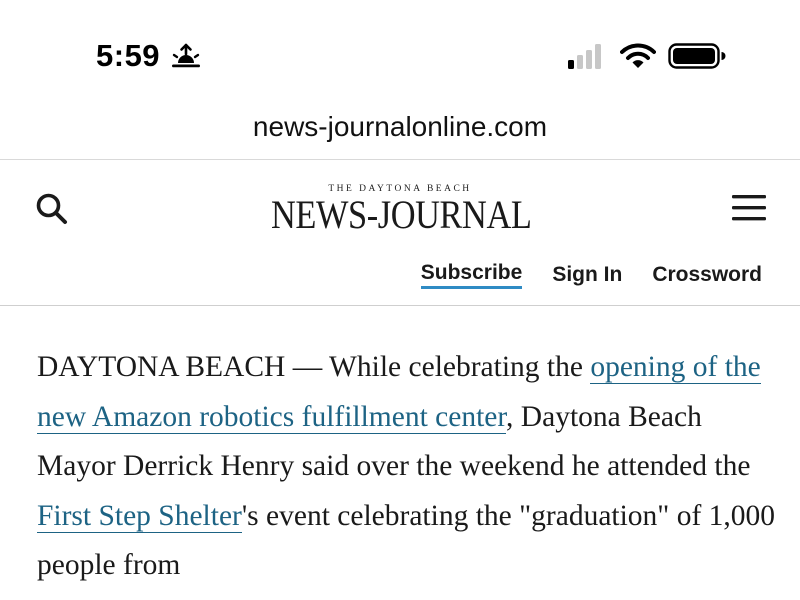 The height and width of the screenshot is (600, 800). I want to click on status-icons, so click(646, 56).